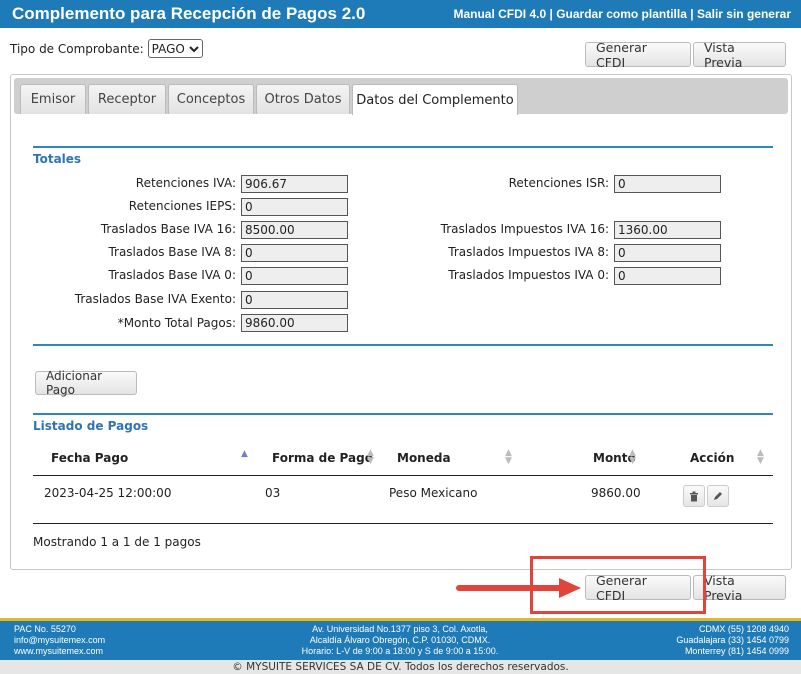  Describe the element at coordinates (168, 48) in the screenshot. I see `tipo-select-value: PAGO` at that location.